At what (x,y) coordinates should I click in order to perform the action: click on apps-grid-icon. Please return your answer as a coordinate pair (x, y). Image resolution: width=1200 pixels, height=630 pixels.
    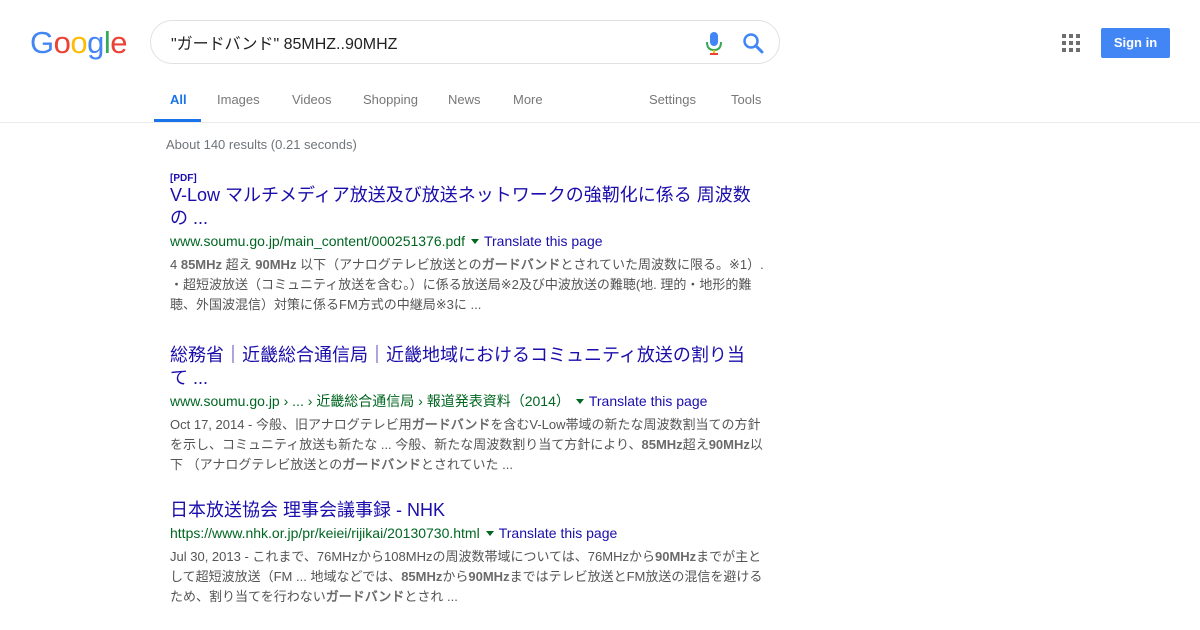
    Looking at the image, I should click on (1071, 43).